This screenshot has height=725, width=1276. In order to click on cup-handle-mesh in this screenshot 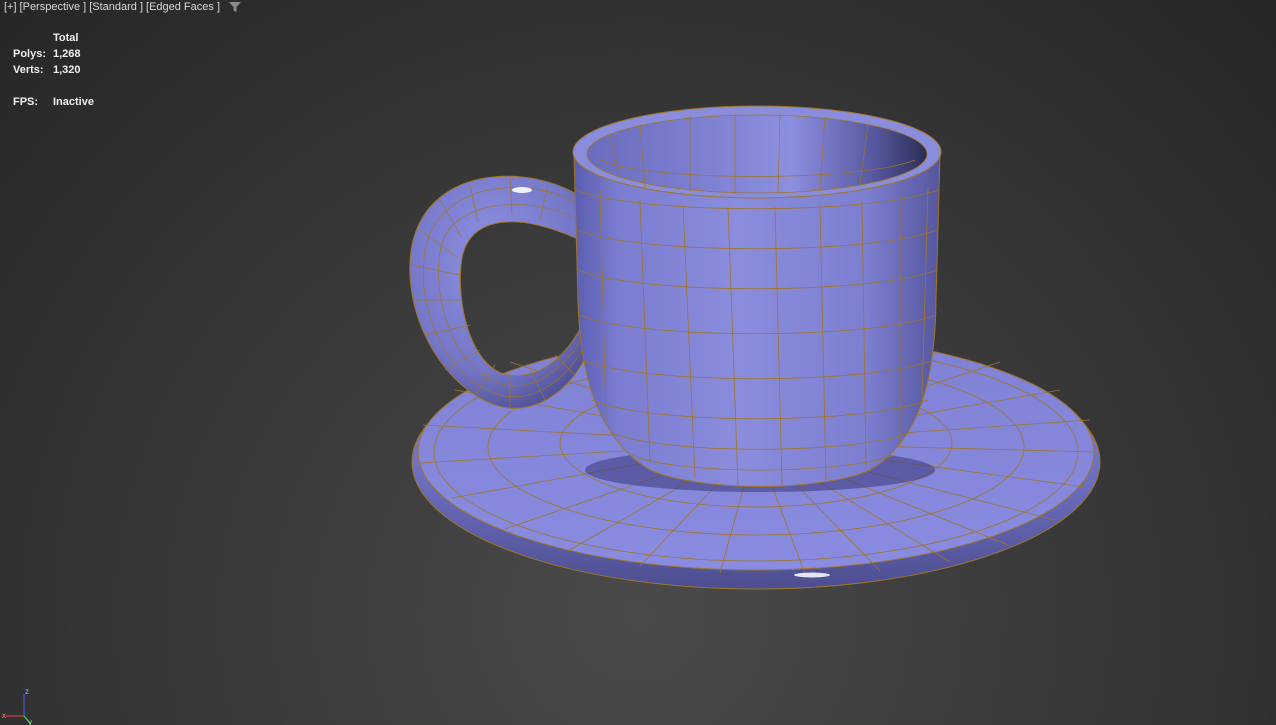, I will do `click(500, 292)`.